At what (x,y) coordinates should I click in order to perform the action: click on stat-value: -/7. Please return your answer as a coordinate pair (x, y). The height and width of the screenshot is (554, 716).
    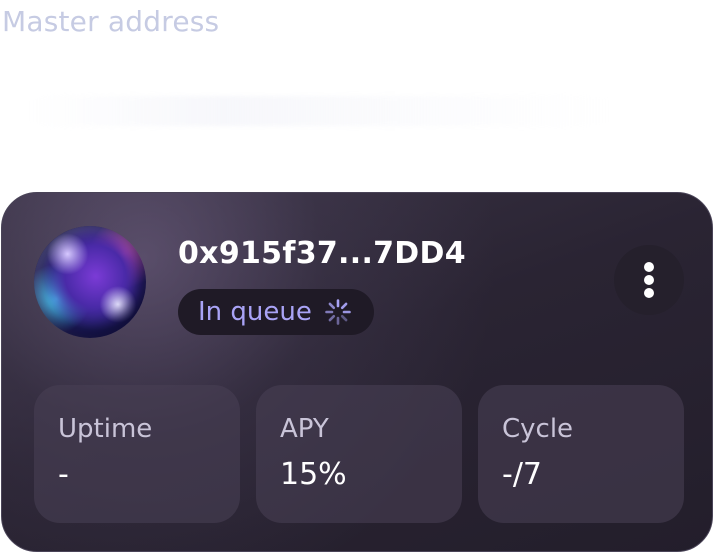
    Looking at the image, I should click on (522, 474).